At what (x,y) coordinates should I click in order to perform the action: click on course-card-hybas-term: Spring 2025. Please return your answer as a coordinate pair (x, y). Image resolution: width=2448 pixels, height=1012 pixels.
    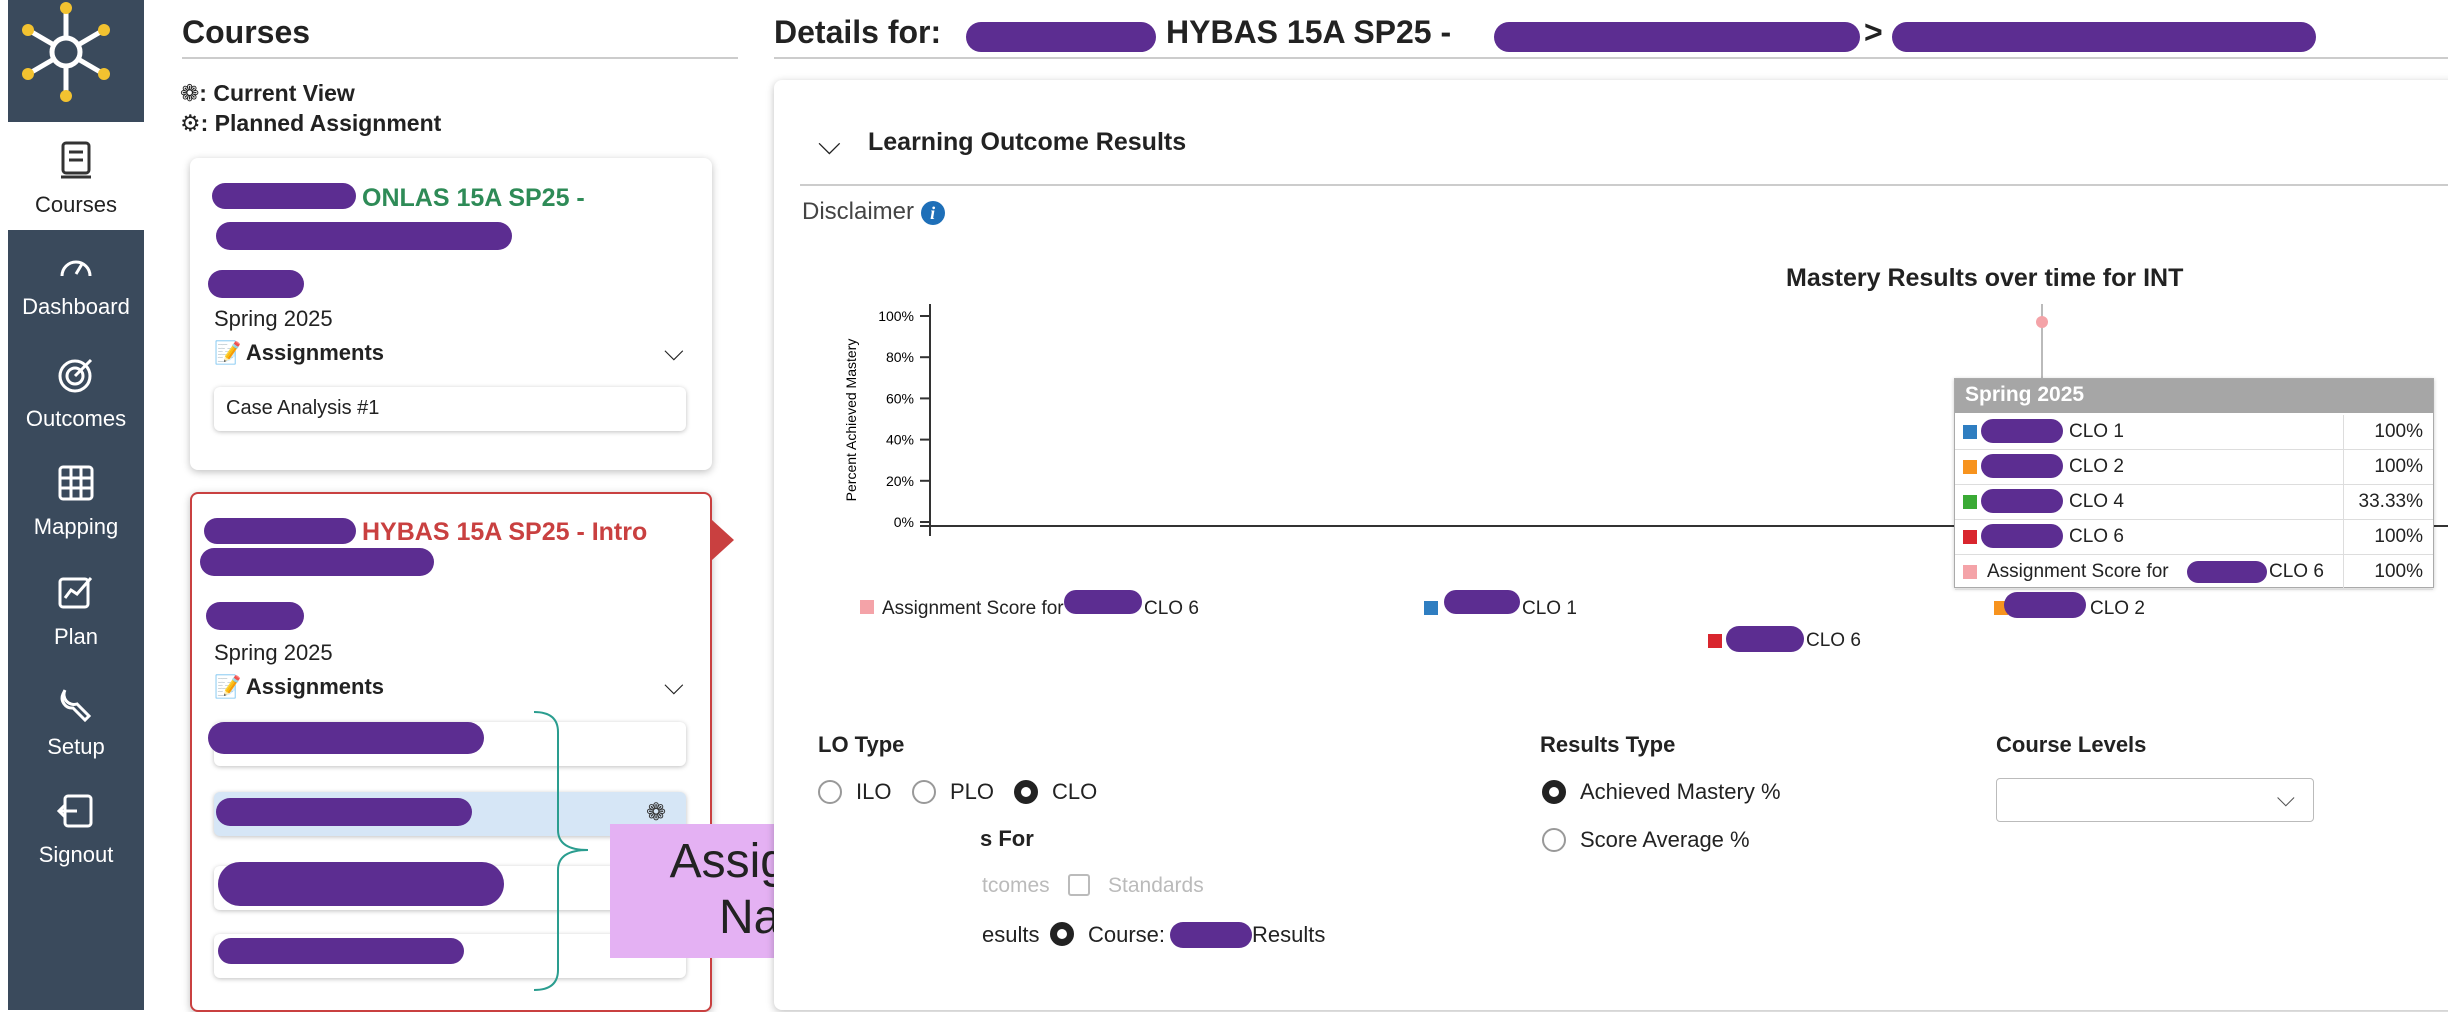
    Looking at the image, I should click on (273, 652).